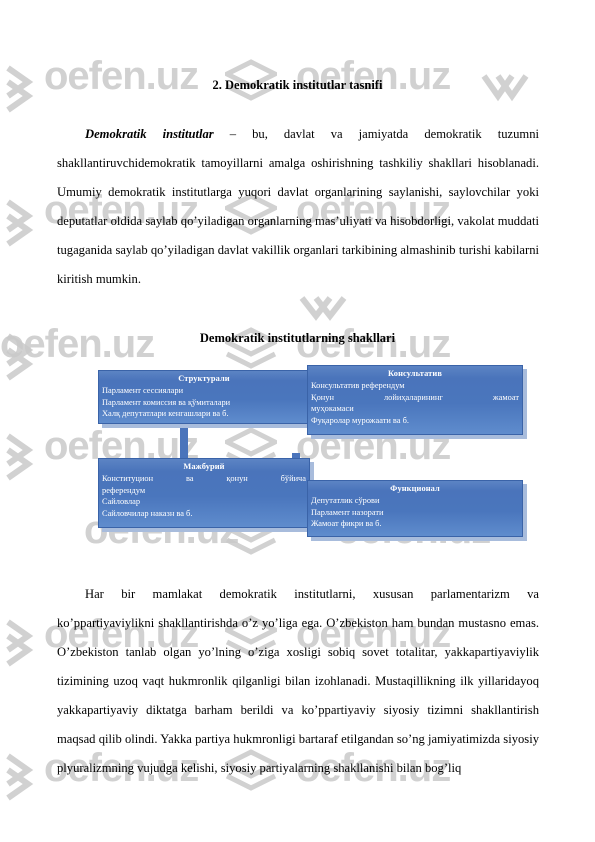 The height and width of the screenshot is (842, 595). I want to click on diagram-title: Demokratik institutlarning shakllari, so click(297, 338).